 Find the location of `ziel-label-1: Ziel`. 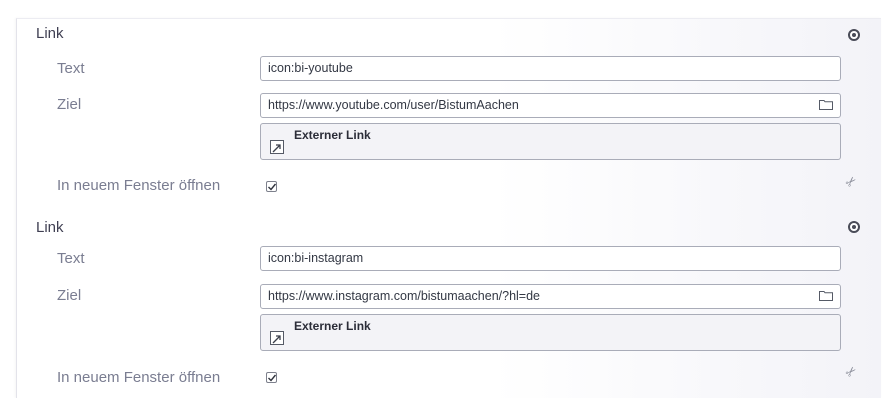

ziel-label-1: Ziel is located at coordinates (69, 104).